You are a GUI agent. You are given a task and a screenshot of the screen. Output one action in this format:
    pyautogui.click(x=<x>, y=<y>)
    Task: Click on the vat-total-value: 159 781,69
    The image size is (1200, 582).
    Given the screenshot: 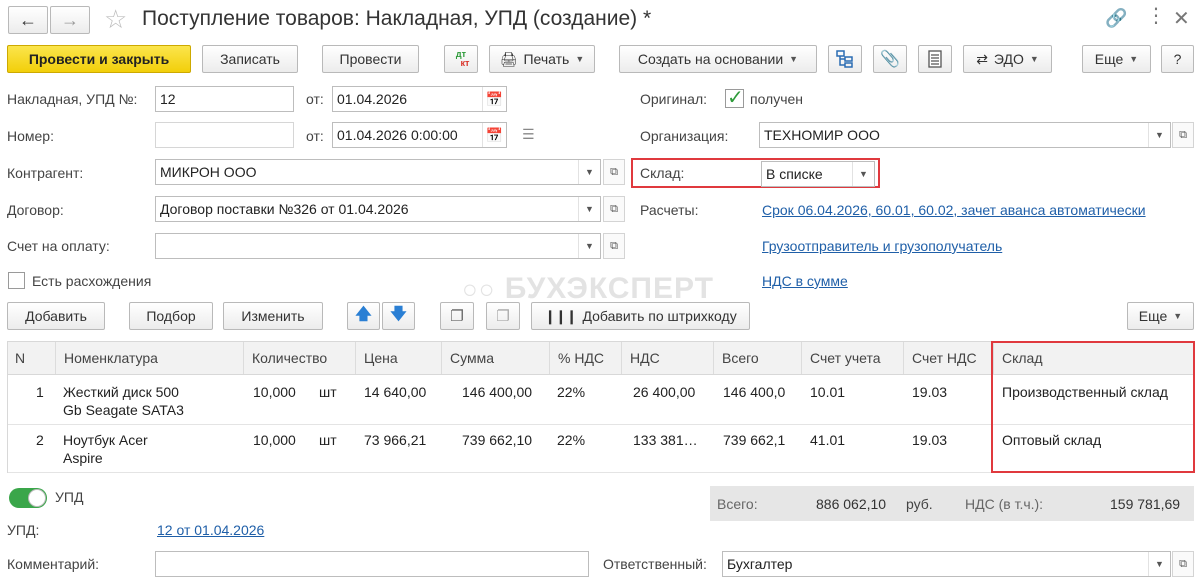 What is the action you would take?
    pyautogui.click(x=1145, y=504)
    